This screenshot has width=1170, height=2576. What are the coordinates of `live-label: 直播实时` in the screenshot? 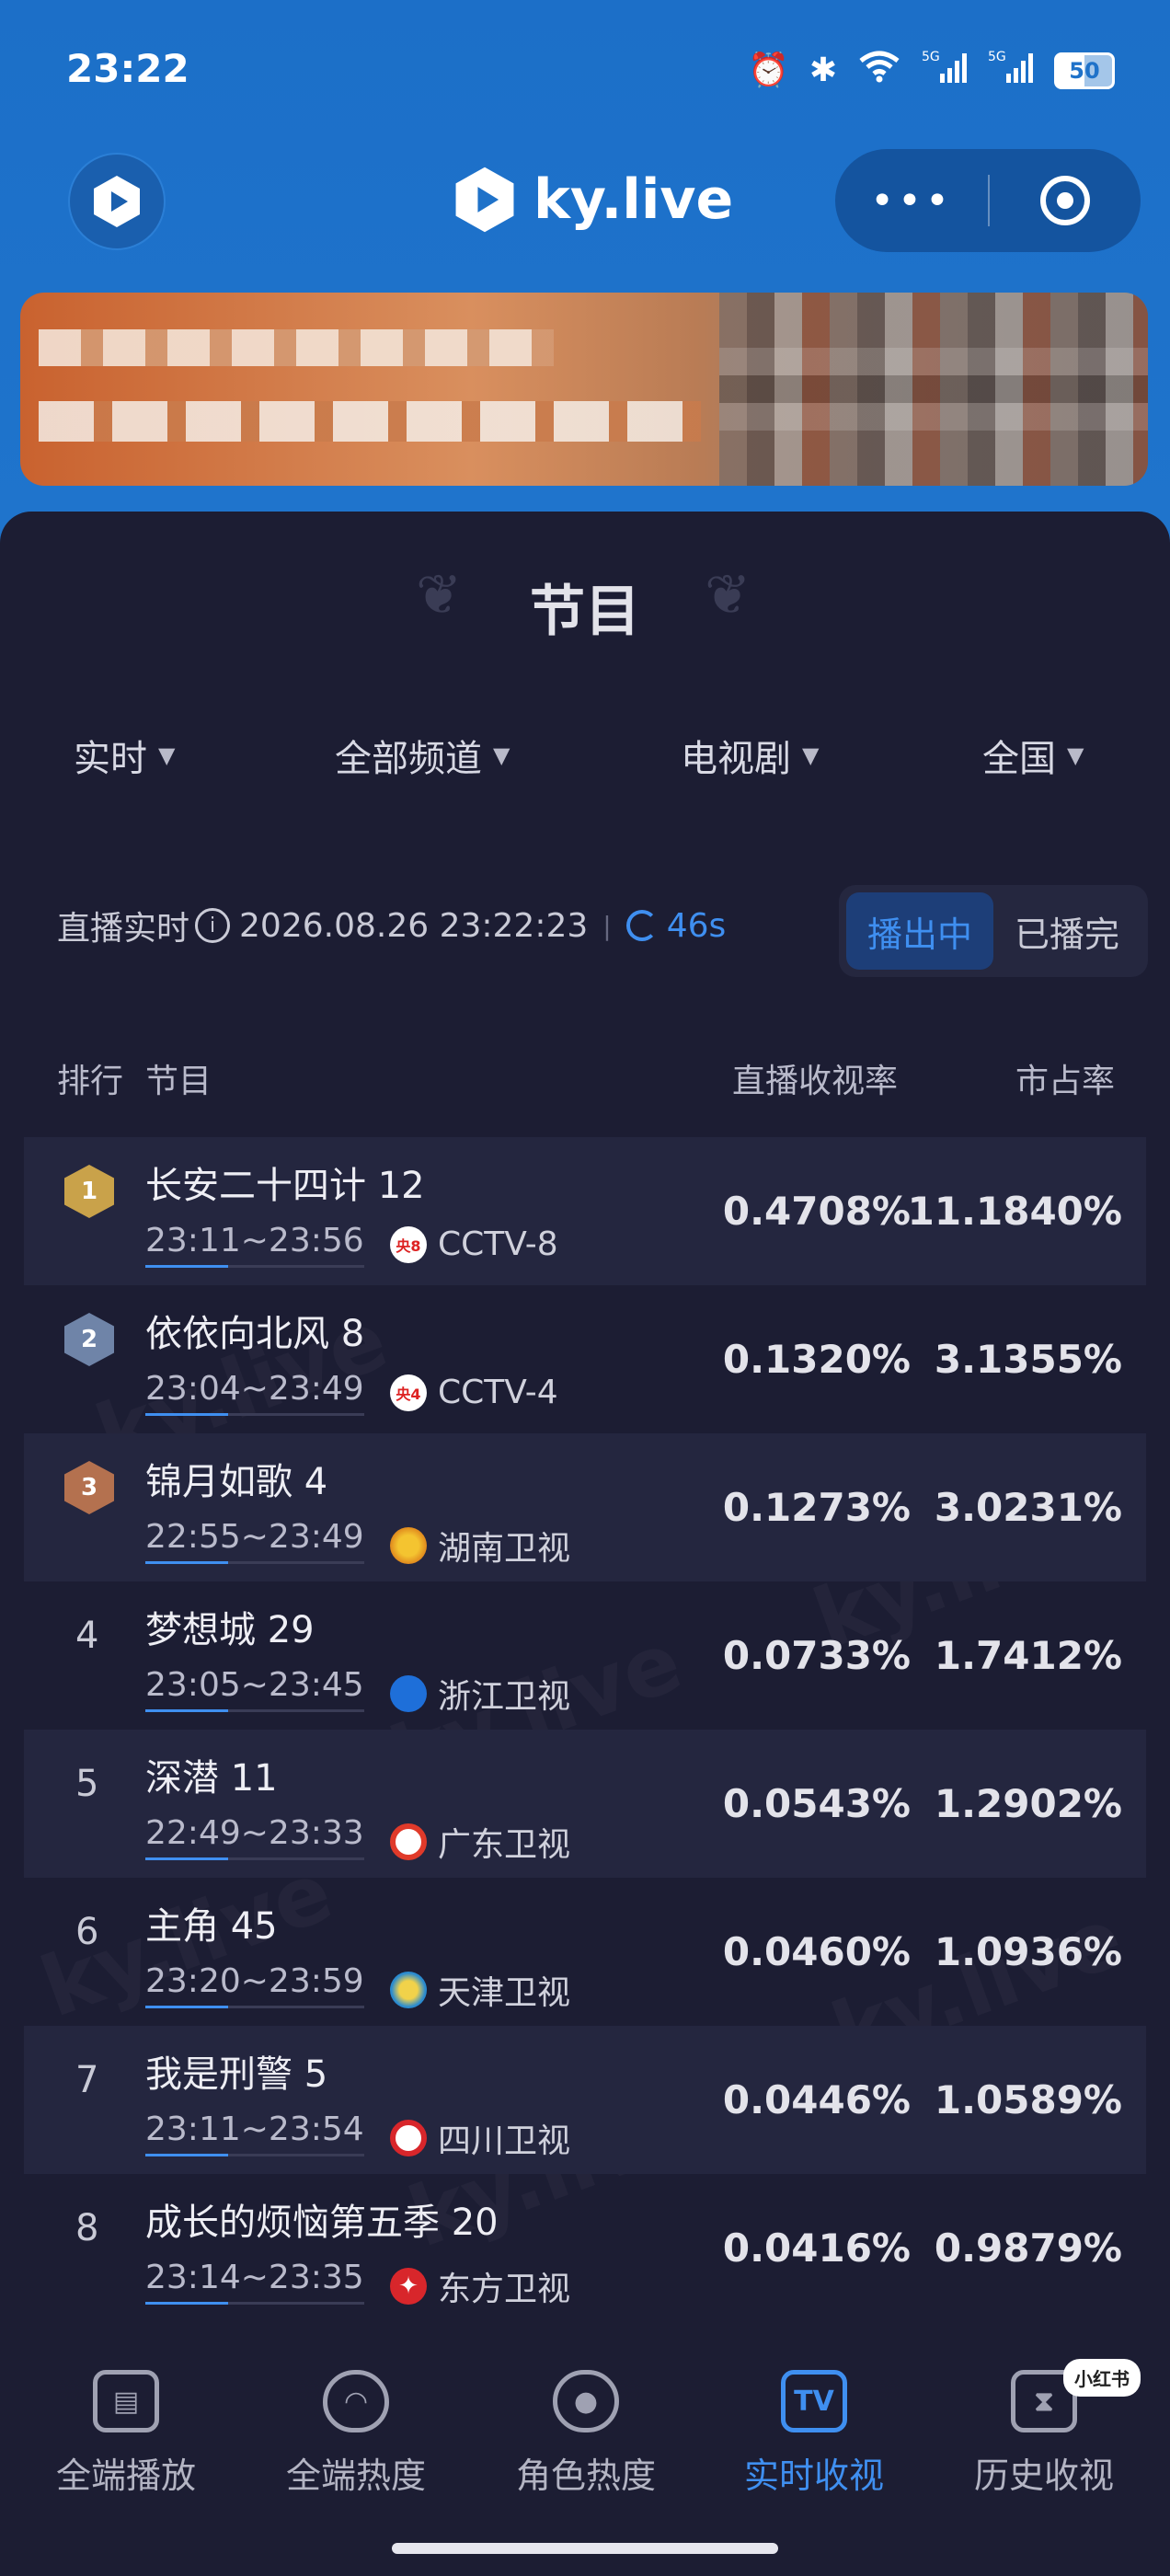 It's located at (123, 929).